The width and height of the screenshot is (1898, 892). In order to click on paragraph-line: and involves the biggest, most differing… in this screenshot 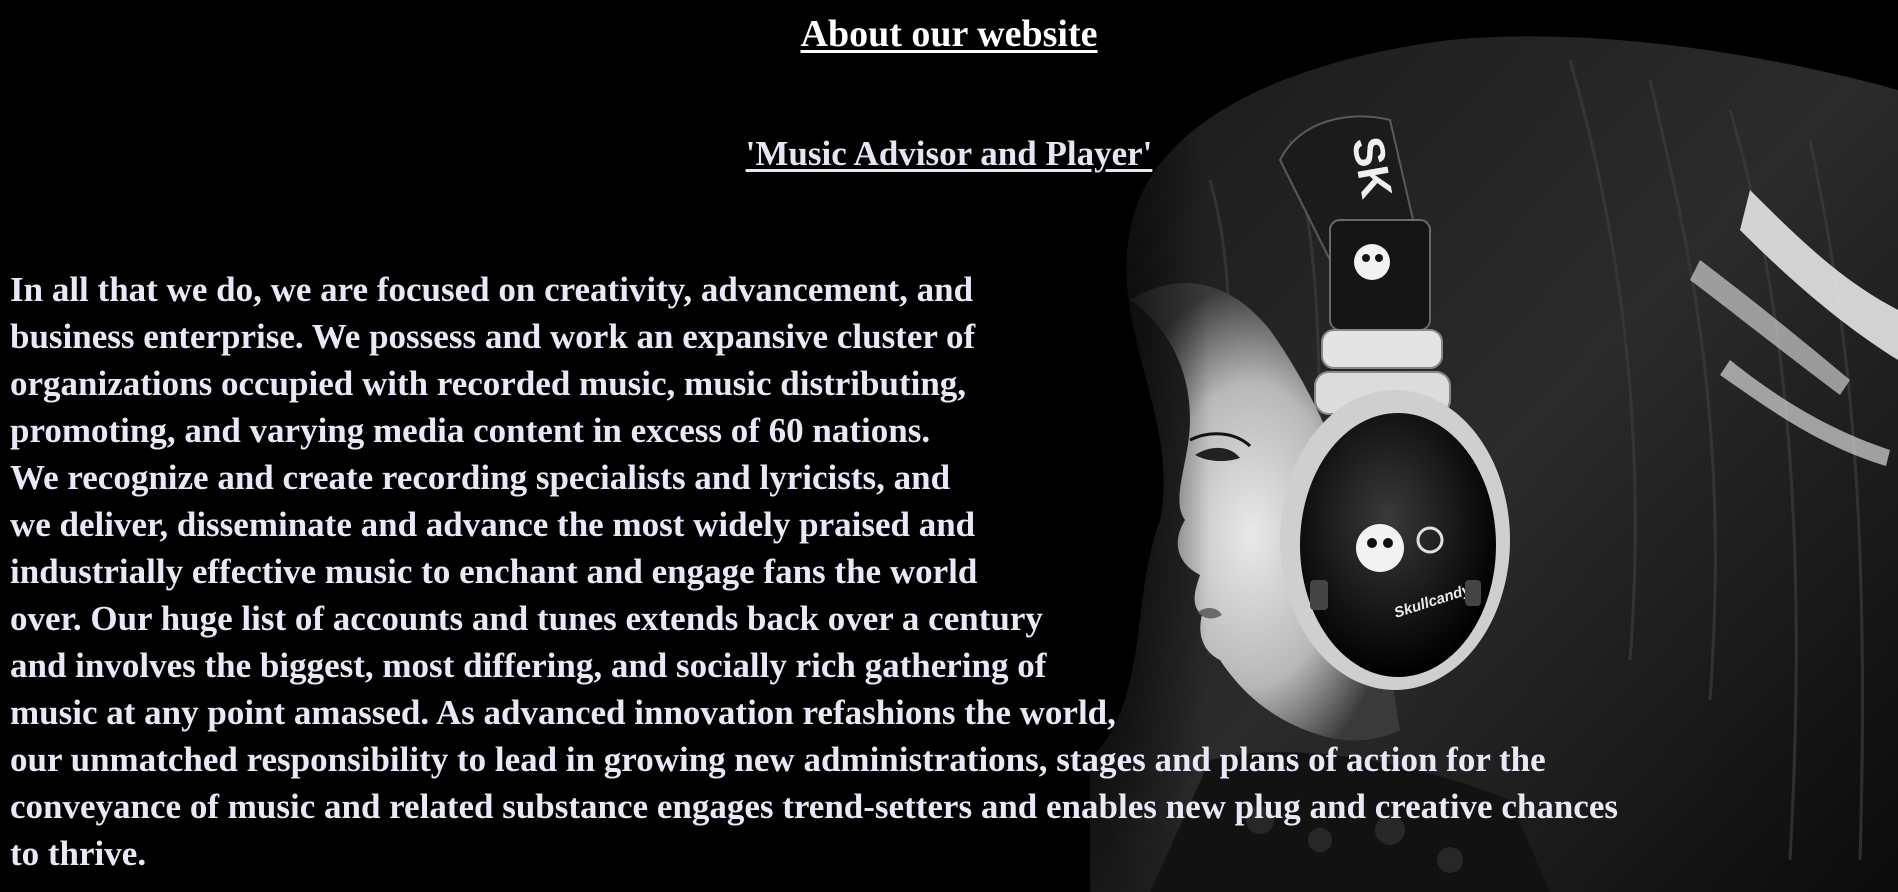, I will do `click(528, 665)`.